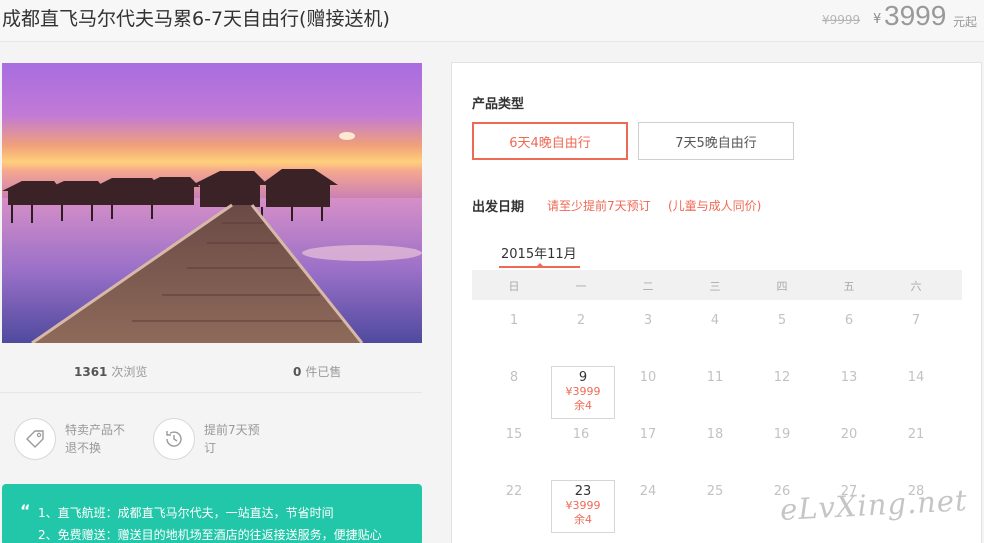 The image size is (984, 543). Describe the element at coordinates (323, 372) in the screenshot. I see `sold-label: 件已售` at that location.